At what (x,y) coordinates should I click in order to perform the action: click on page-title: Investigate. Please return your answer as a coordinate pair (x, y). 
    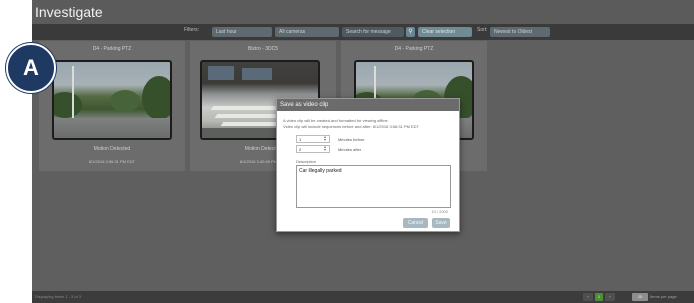
    Looking at the image, I should click on (69, 12).